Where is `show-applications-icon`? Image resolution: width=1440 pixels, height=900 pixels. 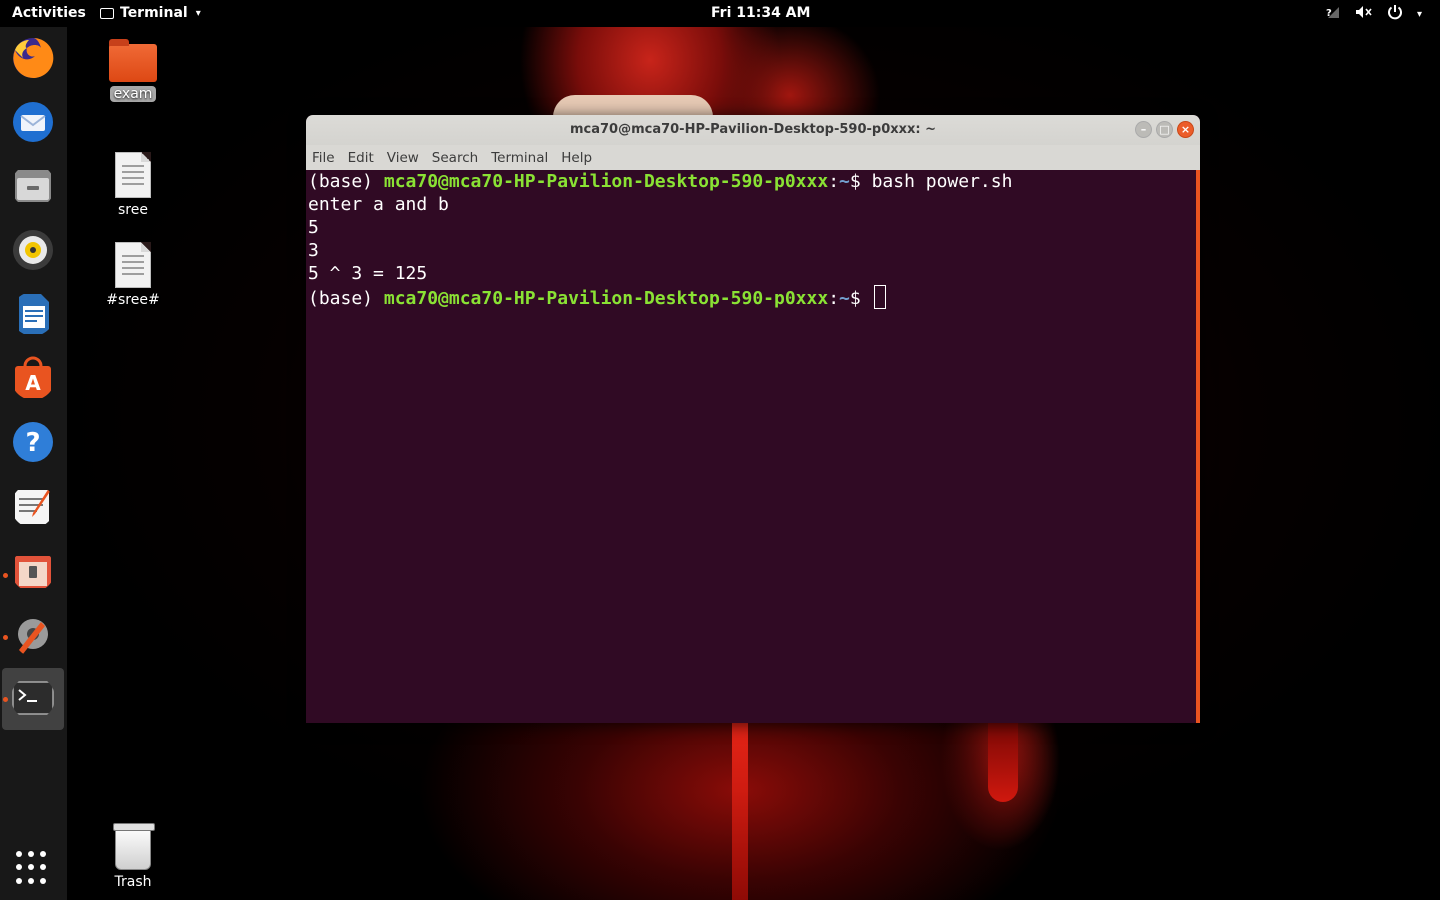
show-applications-icon is located at coordinates (33, 868).